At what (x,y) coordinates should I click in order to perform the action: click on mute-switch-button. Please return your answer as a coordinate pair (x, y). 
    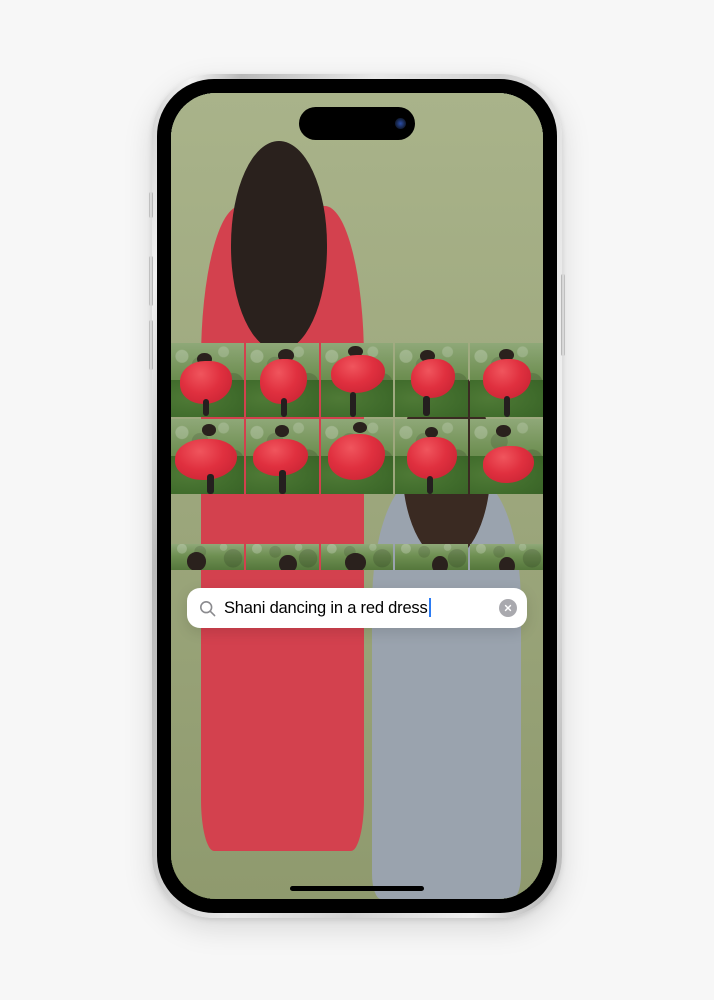
    Looking at the image, I should click on (151, 205).